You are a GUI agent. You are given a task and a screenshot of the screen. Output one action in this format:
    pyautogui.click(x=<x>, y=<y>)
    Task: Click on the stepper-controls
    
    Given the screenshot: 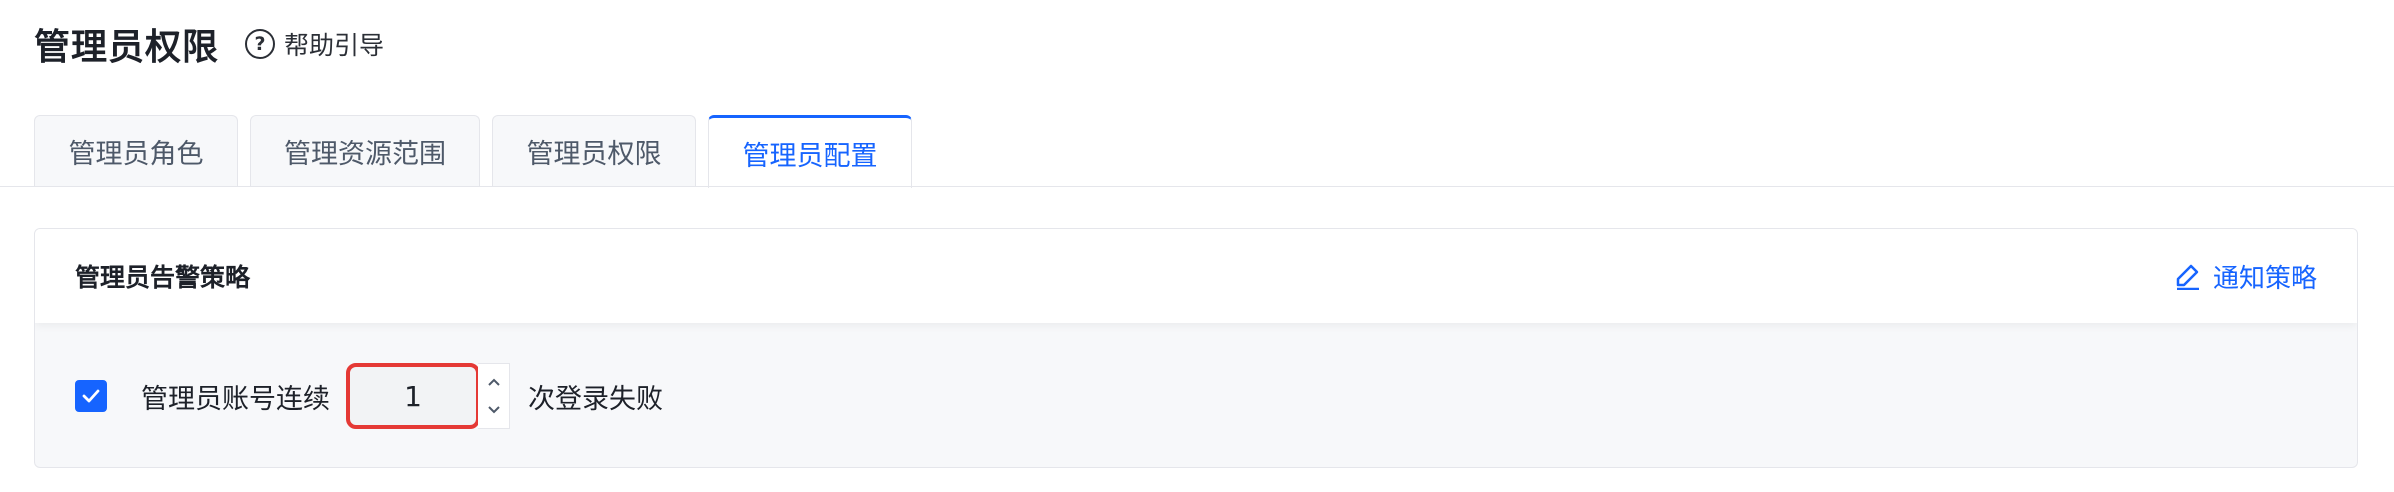 What is the action you would take?
    pyautogui.click(x=494, y=396)
    